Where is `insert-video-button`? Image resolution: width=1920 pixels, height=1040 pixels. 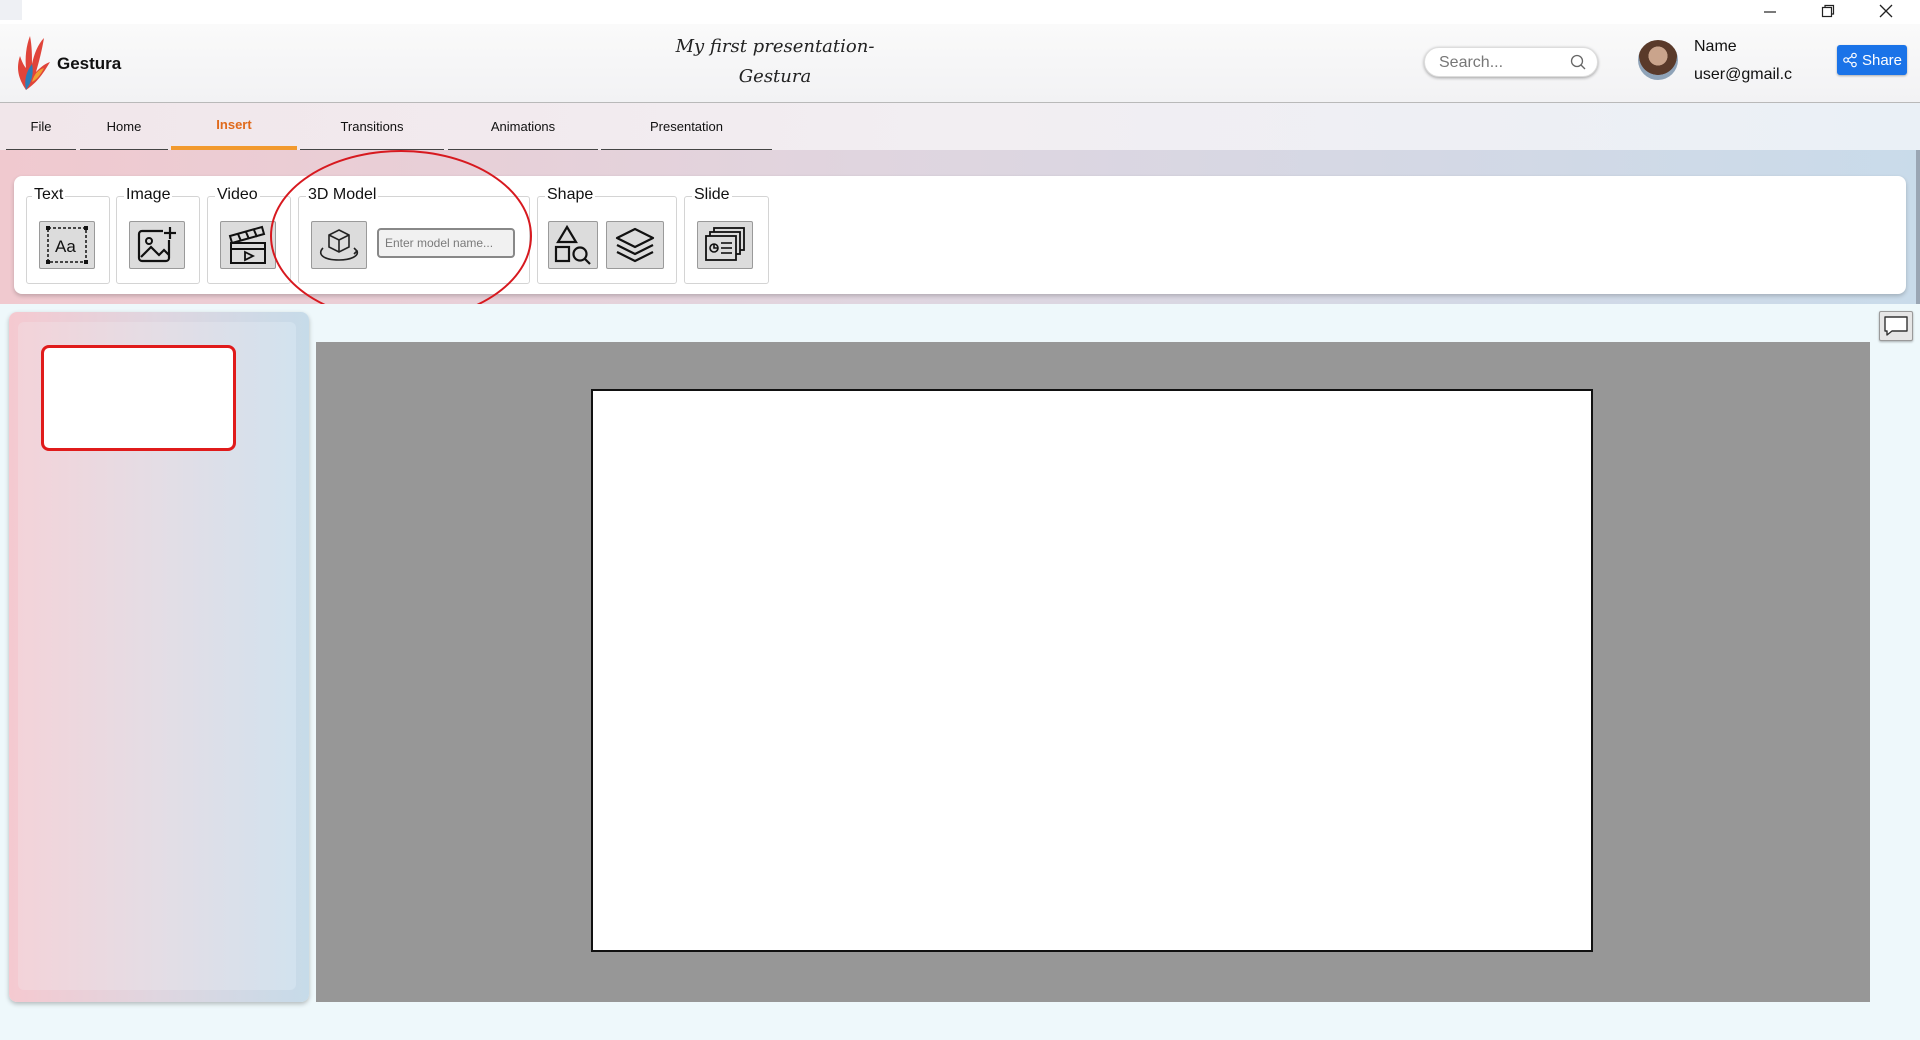
insert-video-button is located at coordinates (248, 245).